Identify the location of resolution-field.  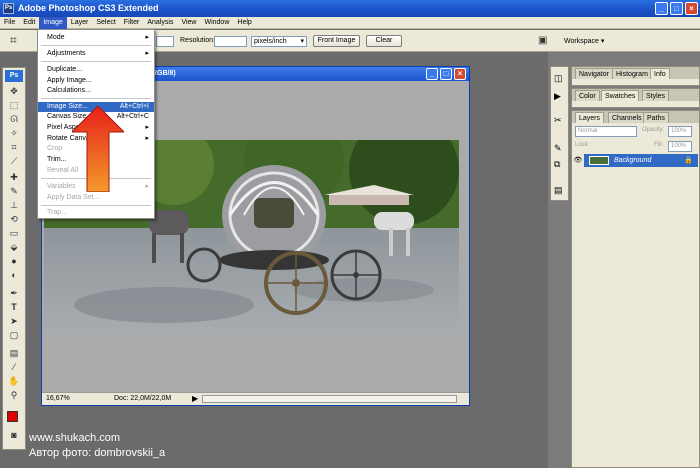
(230, 41).